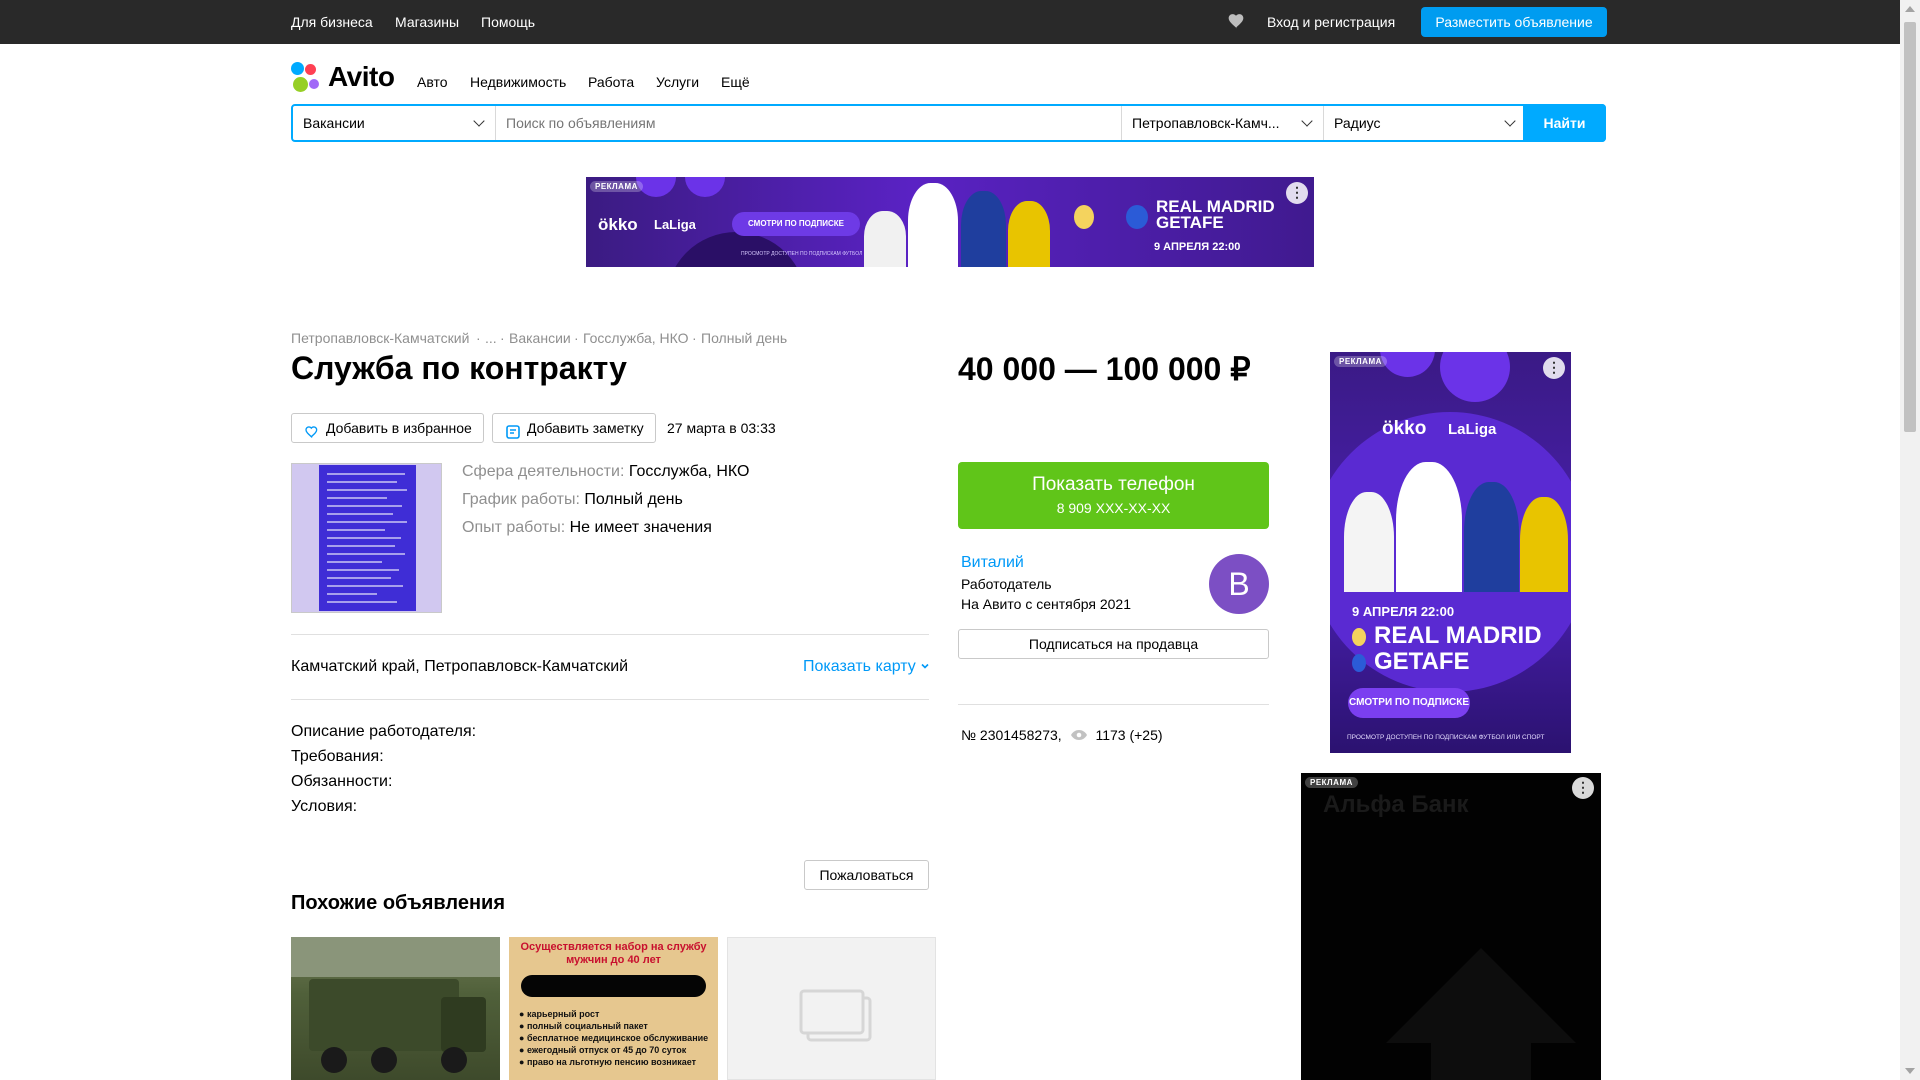 The width and height of the screenshot is (1920, 1080). I want to click on for-business-link: Для бизнеса, so click(332, 22).